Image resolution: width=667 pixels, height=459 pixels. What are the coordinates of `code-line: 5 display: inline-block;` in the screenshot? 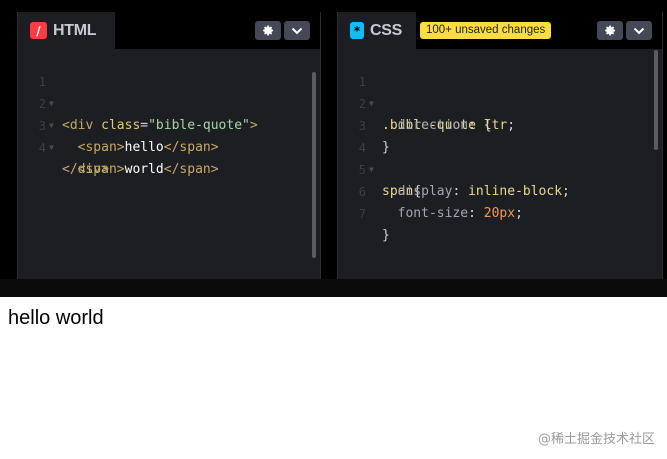 It's located at (500, 168).